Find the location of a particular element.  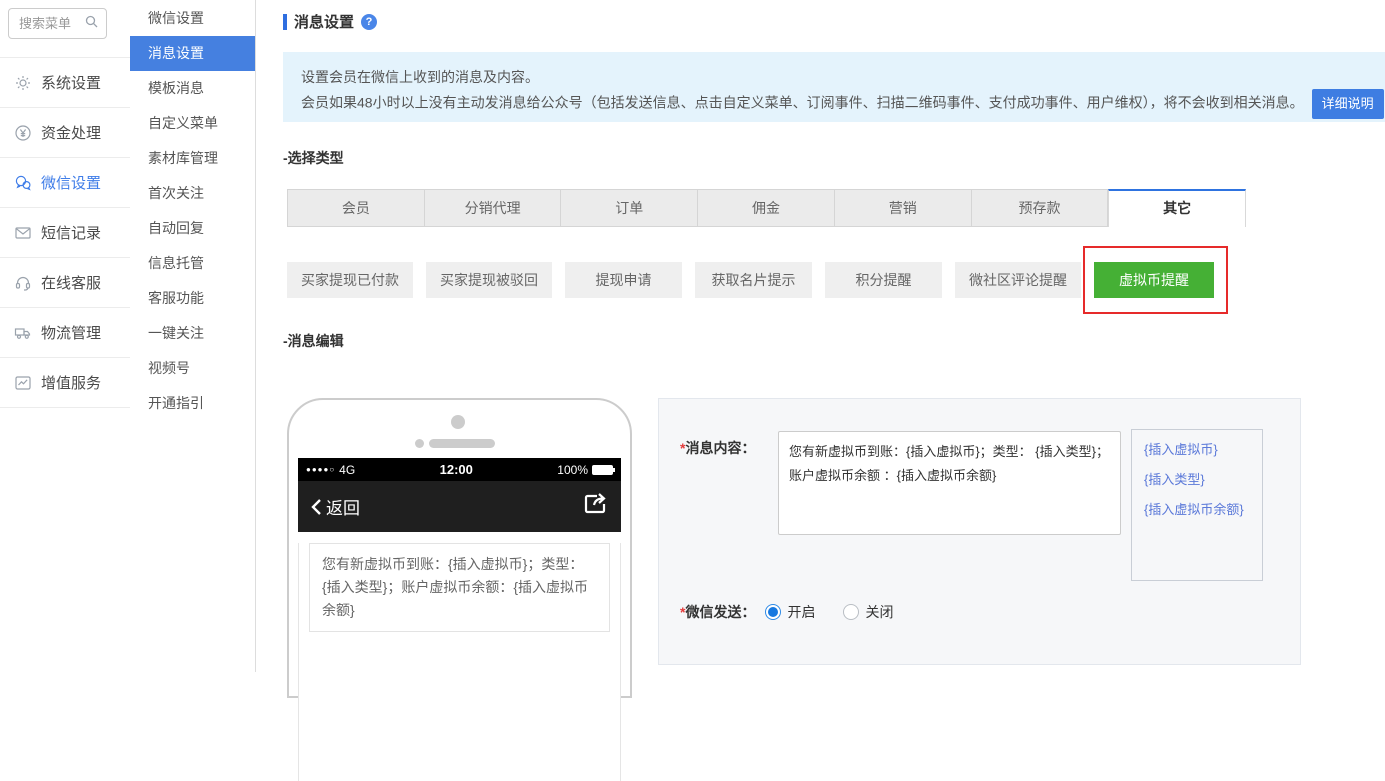

chart-icon is located at coordinates (23, 383).